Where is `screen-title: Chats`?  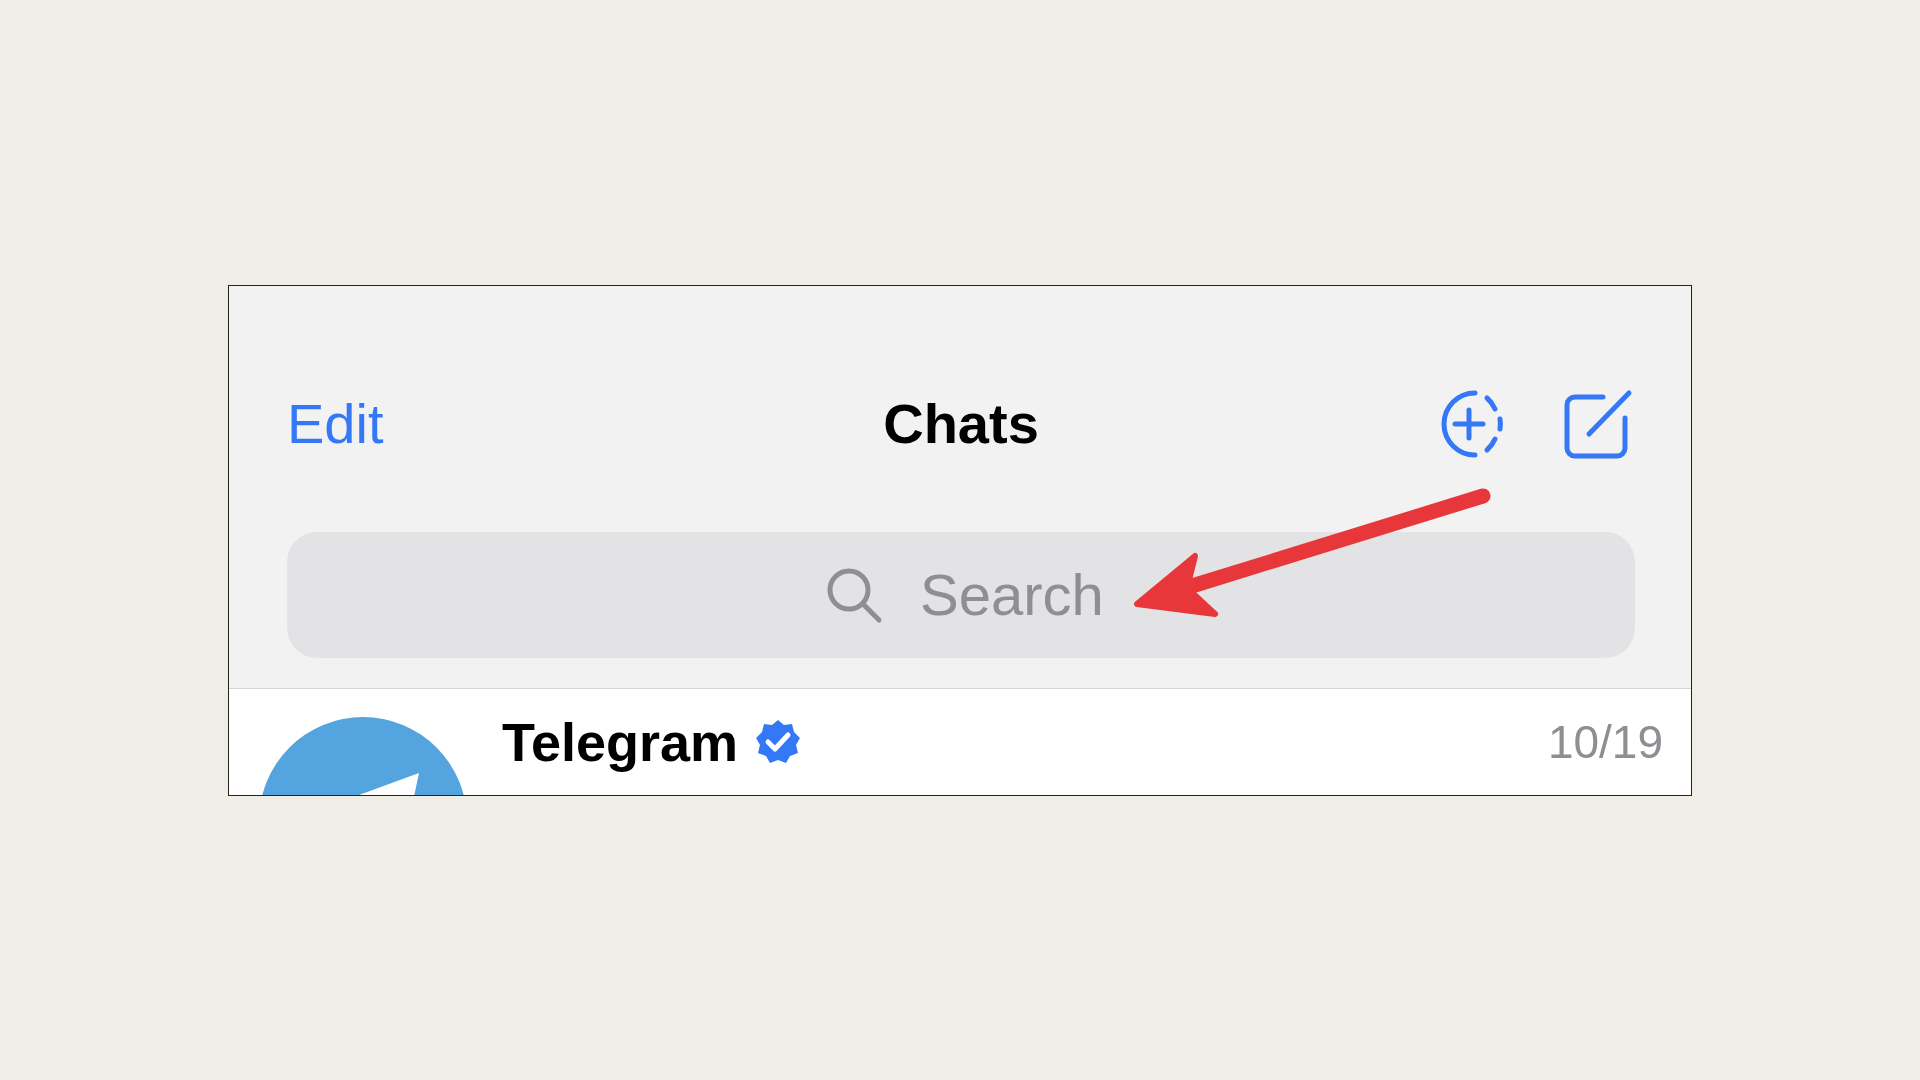 screen-title: Chats is located at coordinates (961, 423).